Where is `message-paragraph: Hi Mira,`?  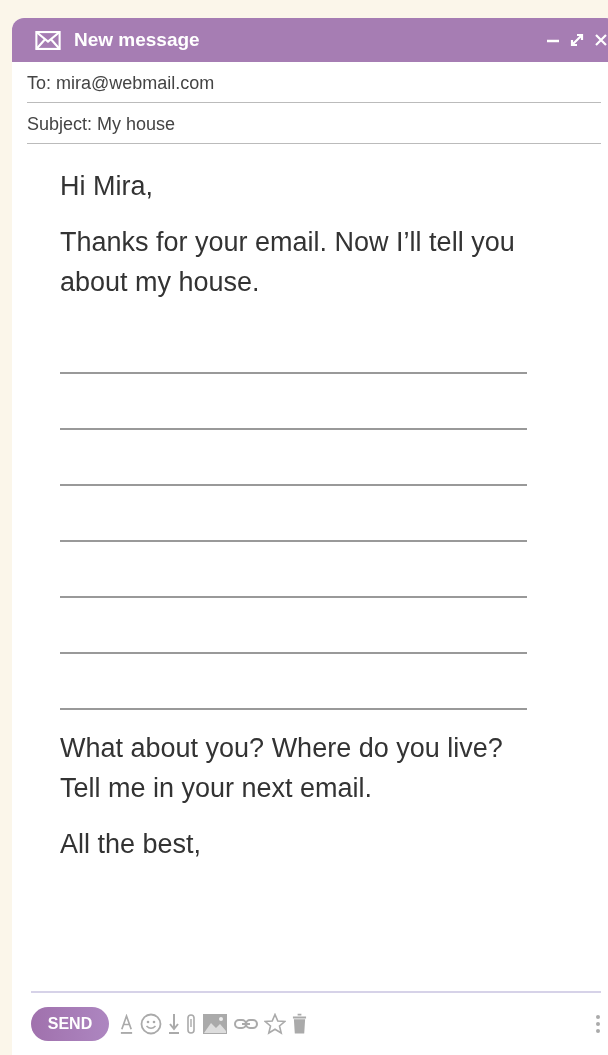 message-paragraph: Hi Mira, is located at coordinates (107, 186).